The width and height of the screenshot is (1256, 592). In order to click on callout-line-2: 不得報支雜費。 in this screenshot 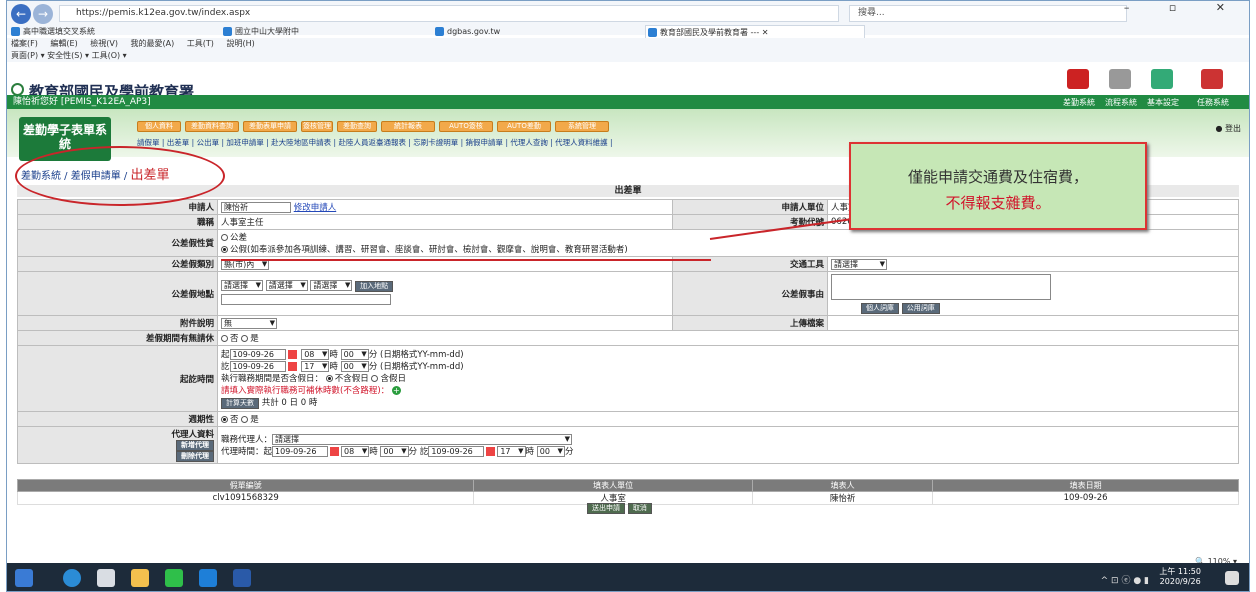, I will do `click(998, 203)`.